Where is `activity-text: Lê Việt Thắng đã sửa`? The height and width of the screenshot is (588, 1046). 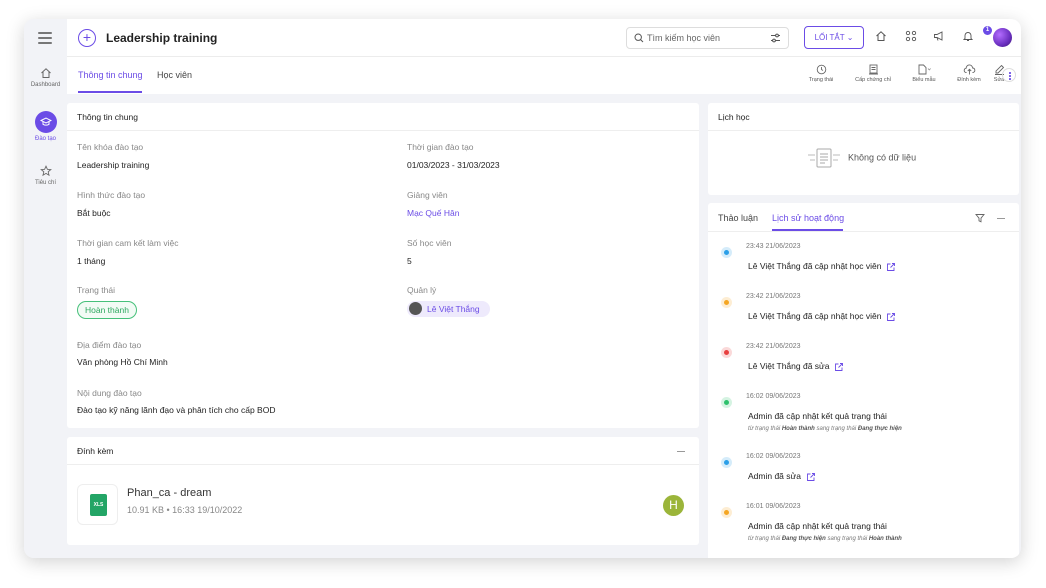 activity-text: Lê Việt Thắng đã sửa is located at coordinates (796, 366).